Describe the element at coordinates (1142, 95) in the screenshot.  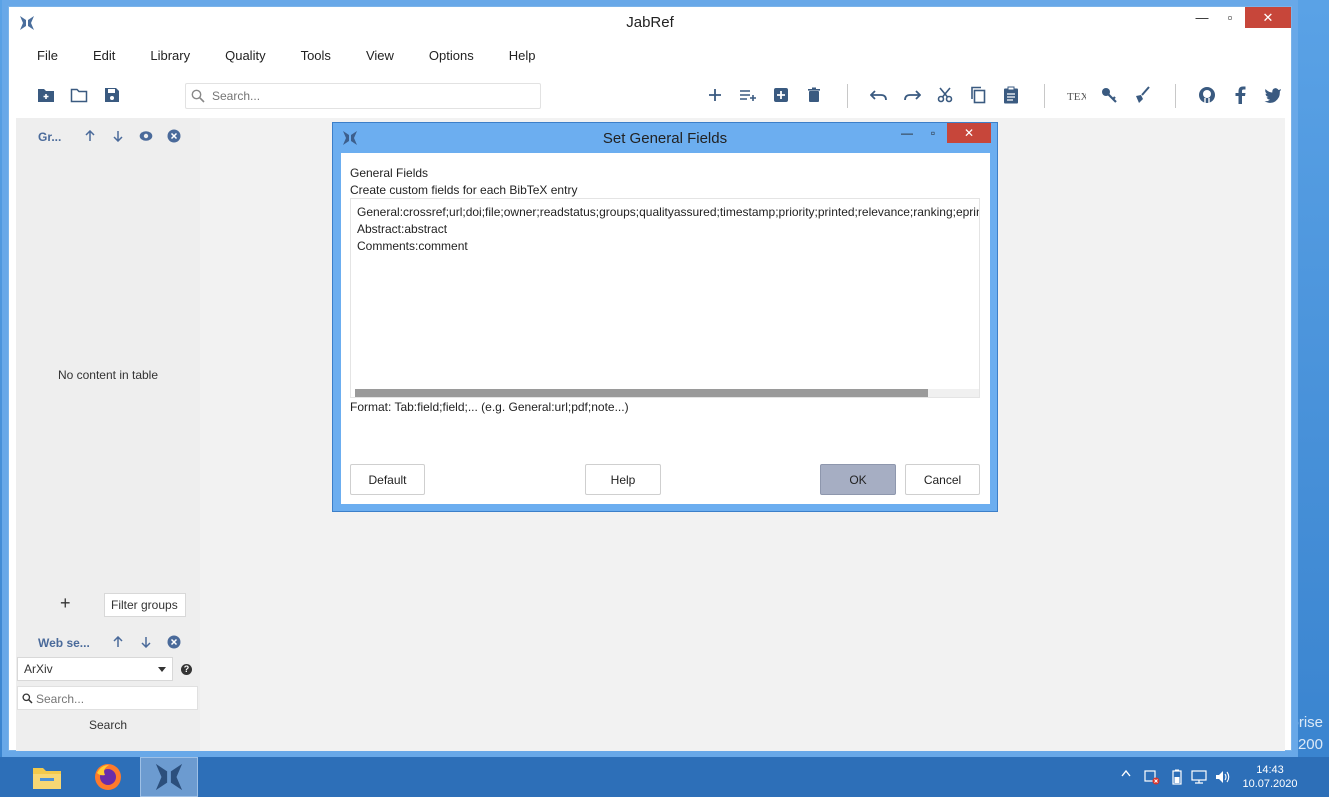
I see `cleanup-brush-icon` at that location.